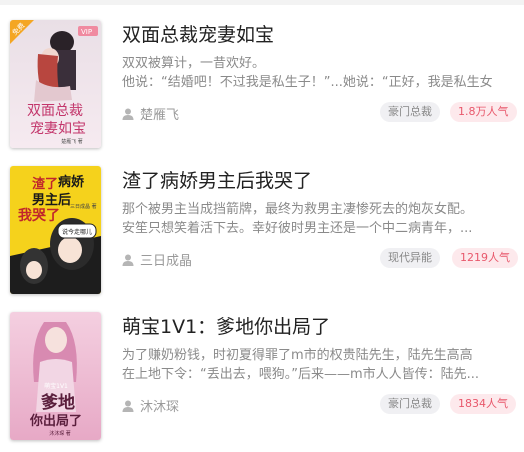 The height and width of the screenshot is (452, 524). What do you see at coordinates (45, 184) in the screenshot?
I see `cover-title-part: 渣了` at bounding box center [45, 184].